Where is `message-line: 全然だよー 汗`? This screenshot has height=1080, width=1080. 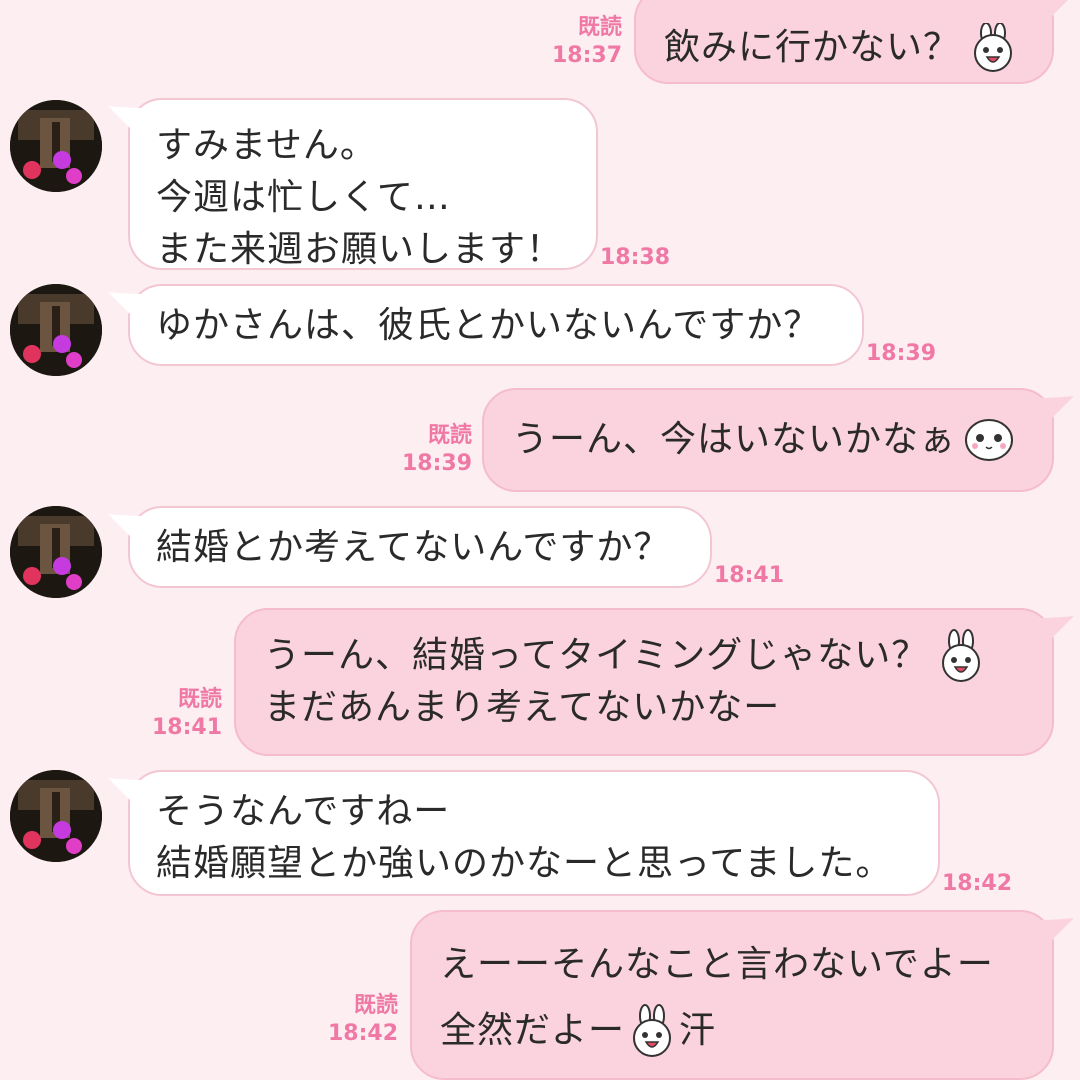 message-line: 全然だよー 汗 is located at coordinates (746, 1031).